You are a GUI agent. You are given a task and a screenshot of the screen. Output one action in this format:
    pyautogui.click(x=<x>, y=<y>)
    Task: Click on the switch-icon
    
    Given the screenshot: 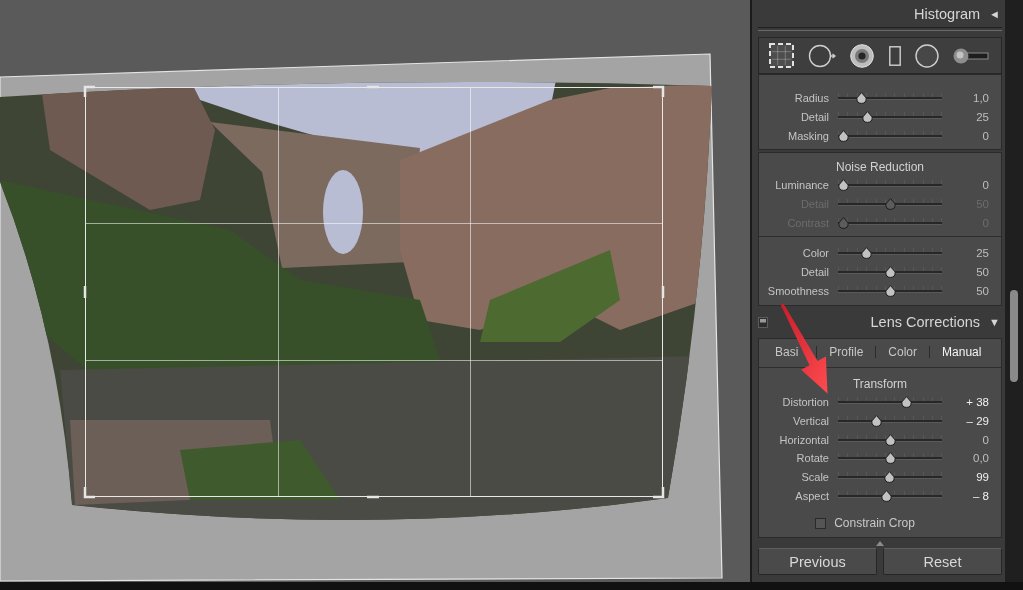 What is the action you would take?
    pyautogui.click(x=763, y=322)
    